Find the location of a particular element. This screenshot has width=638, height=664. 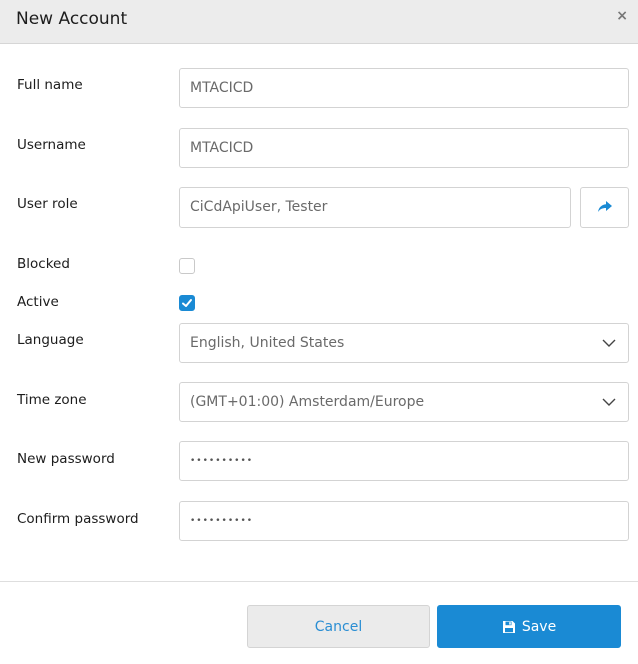

close-icon: × is located at coordinates (622, 16).